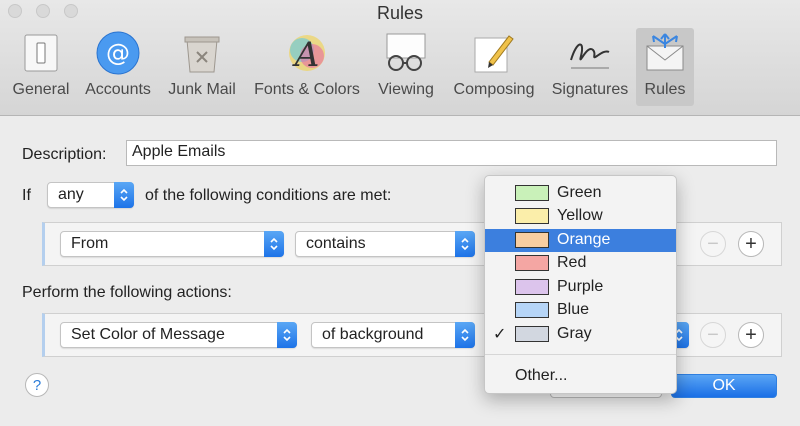  Describe the element at coordinates (406, 89) in the screenshot. I see `toolbar-label: Viewing` at that location.